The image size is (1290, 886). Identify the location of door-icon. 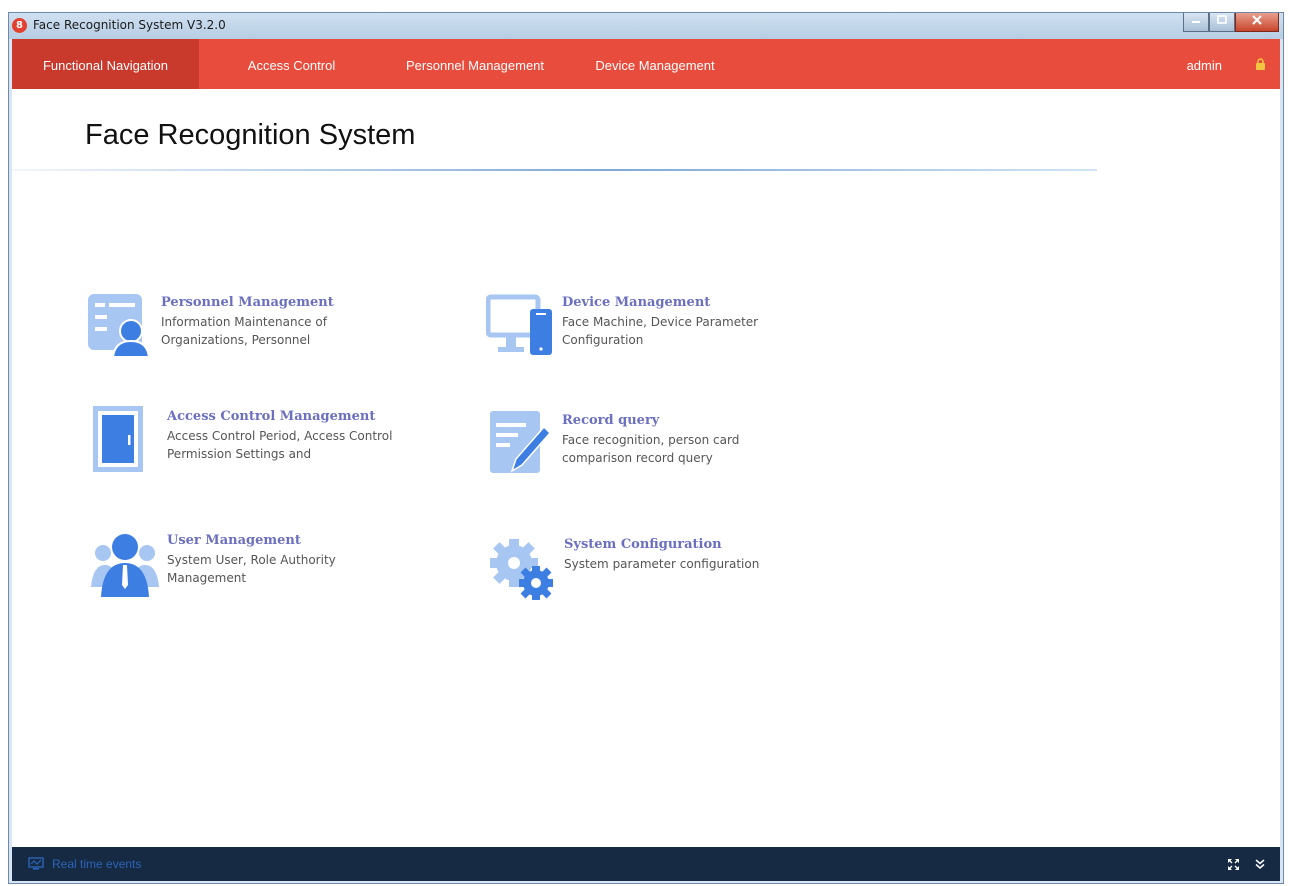
(118, 439).